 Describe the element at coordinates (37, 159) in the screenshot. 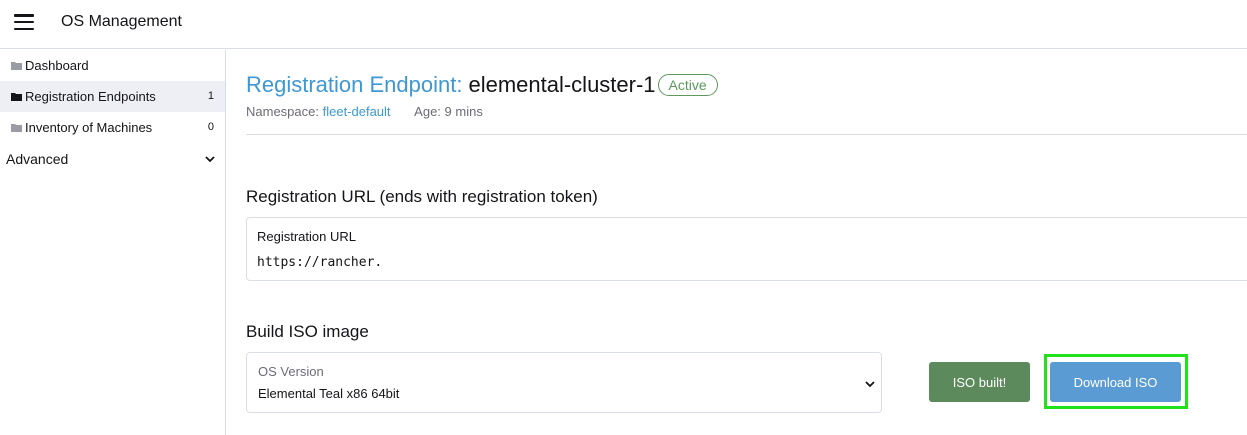

I see `sidebar-advanced-label: Advanced` at that location.